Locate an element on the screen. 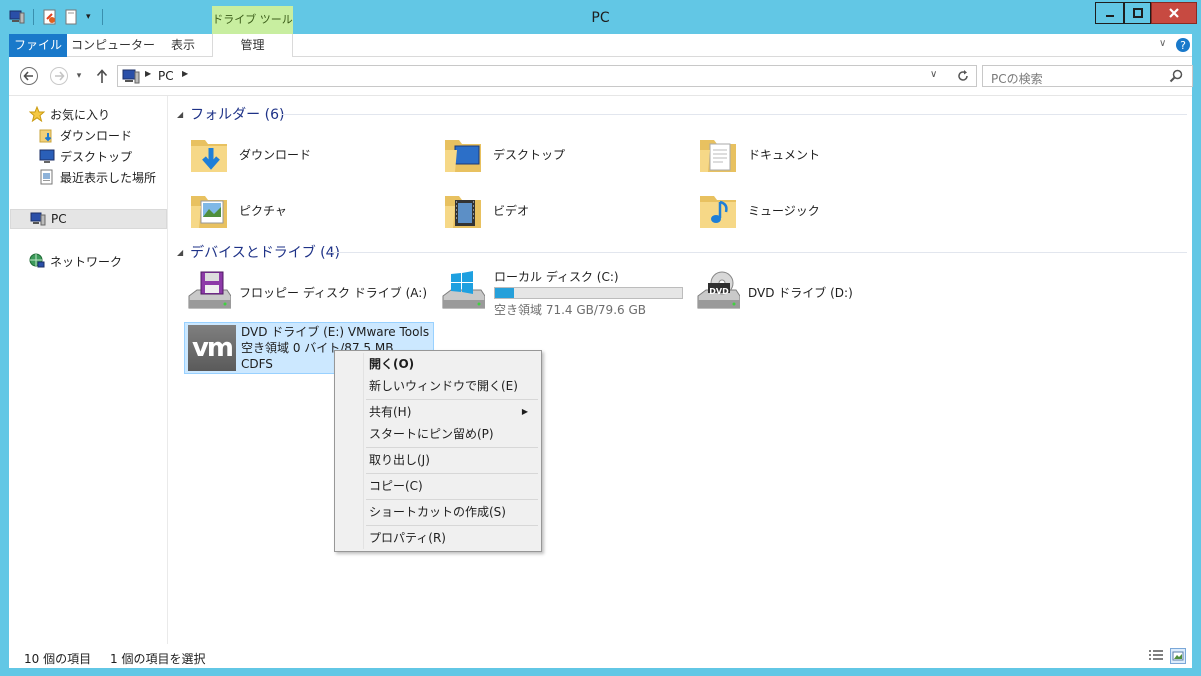 This screenshot has height=676, width=1201. submenu-arrow-icon: ▶ is located at coordinates (524, 411).